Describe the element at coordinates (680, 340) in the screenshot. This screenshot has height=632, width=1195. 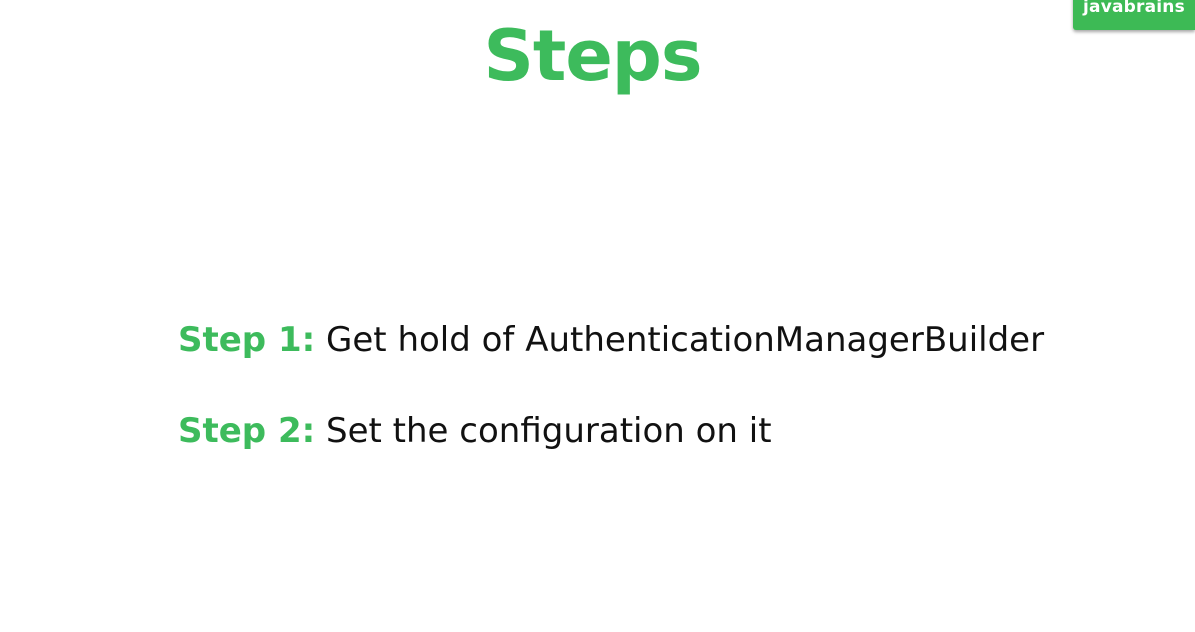
I see `step-text: Get hold of AuthenticationManagerBuilder` at that location.